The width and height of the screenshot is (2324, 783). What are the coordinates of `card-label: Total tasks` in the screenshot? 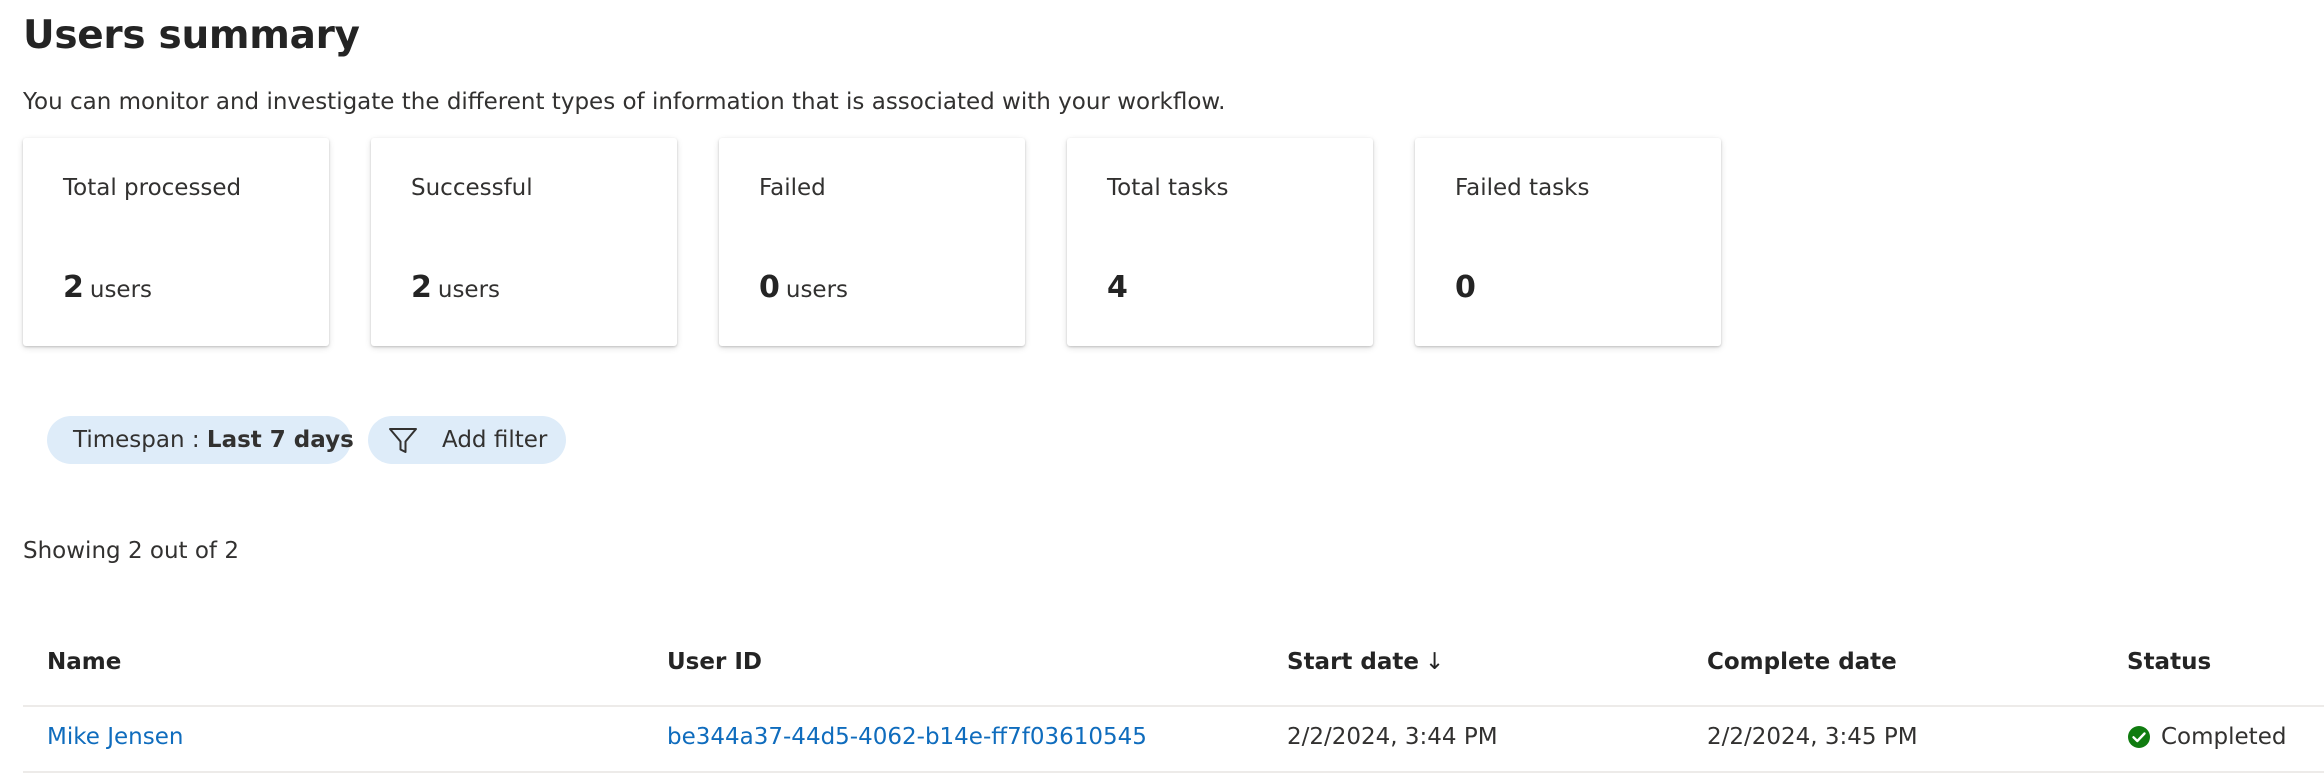 It's located at (1168, 188).